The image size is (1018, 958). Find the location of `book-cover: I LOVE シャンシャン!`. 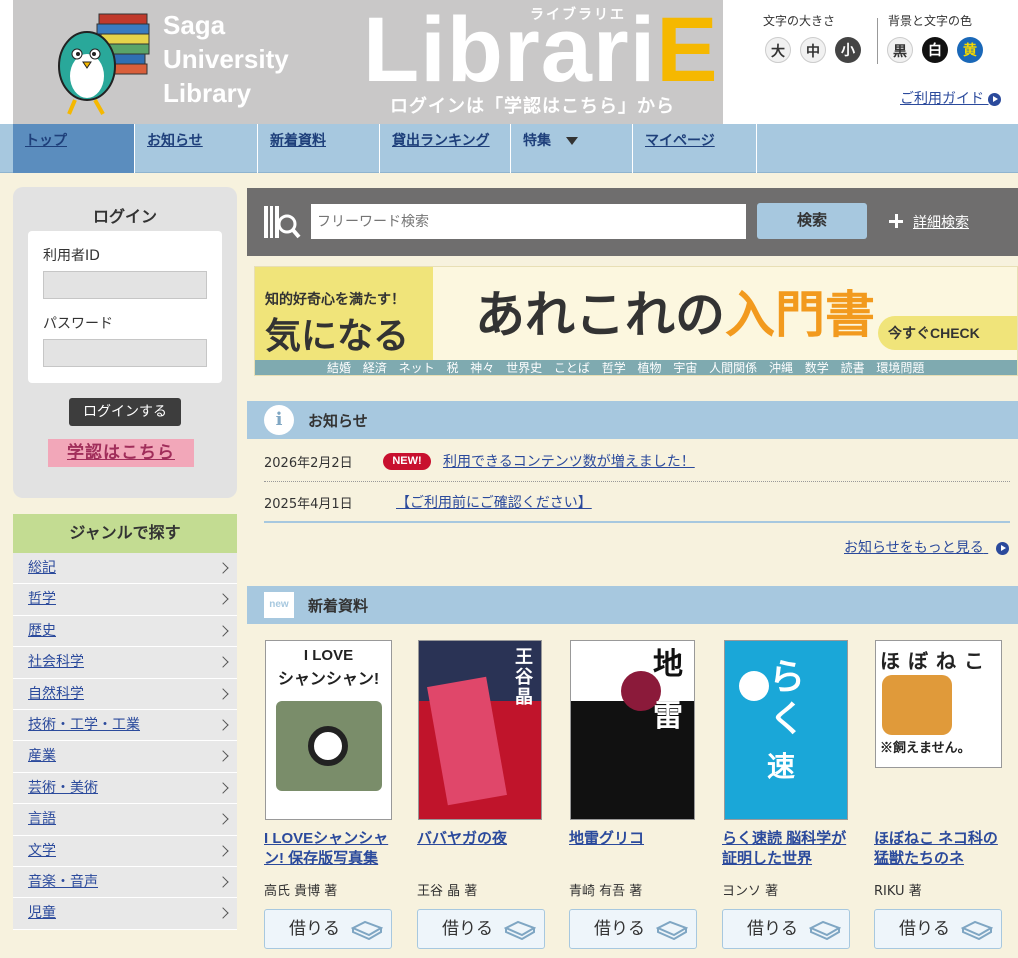

book-cover: I LOVE シャンシャン! is located at coordinates (328, 730).